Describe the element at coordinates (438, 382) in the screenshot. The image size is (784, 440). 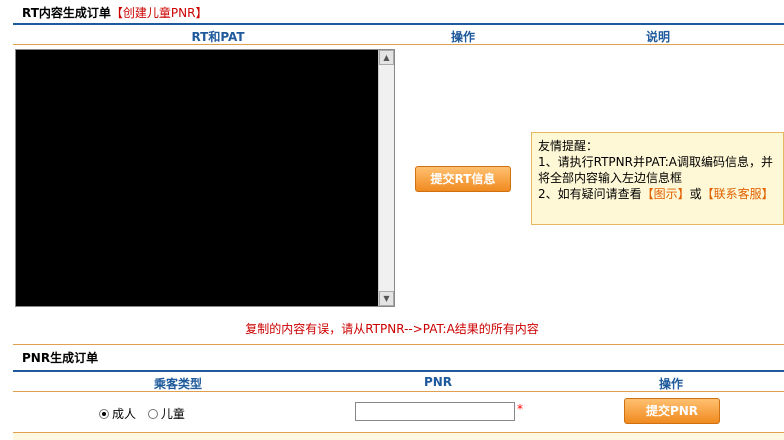
I see `column-pnr: PNR` at that location.